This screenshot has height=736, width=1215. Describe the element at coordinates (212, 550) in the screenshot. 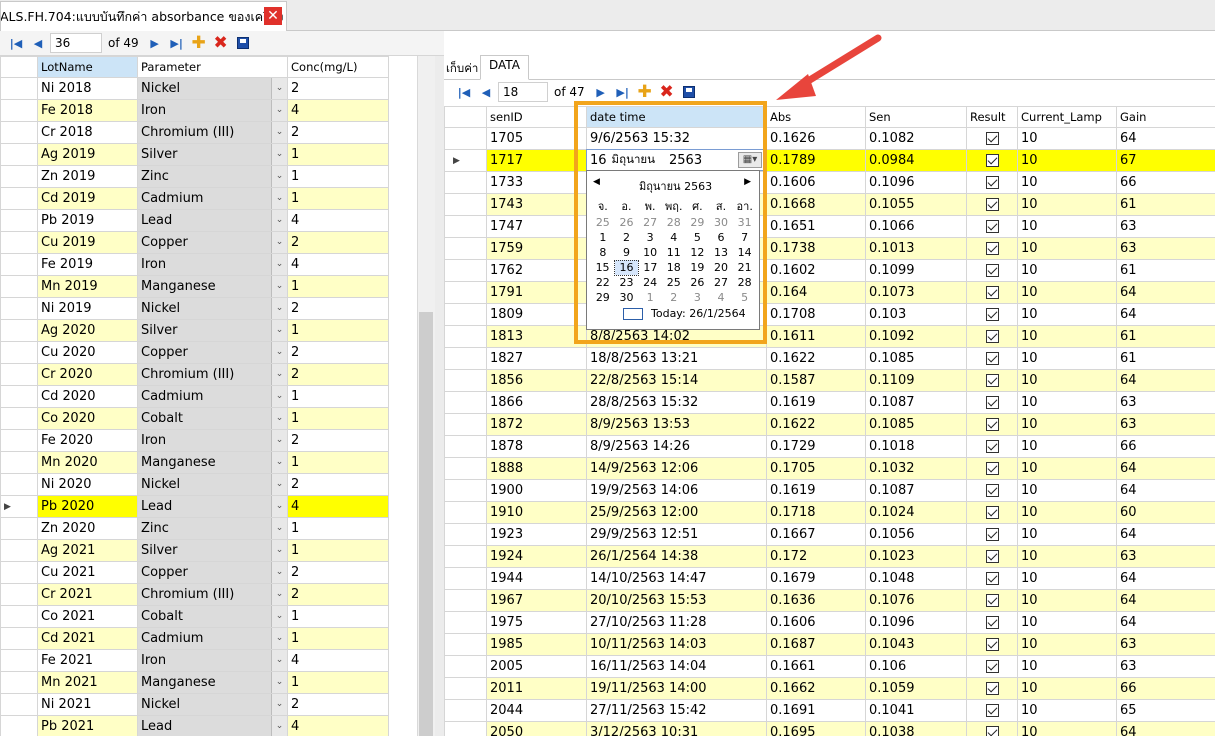

I see `parameter-combobox: Silver ⌄` at that location.